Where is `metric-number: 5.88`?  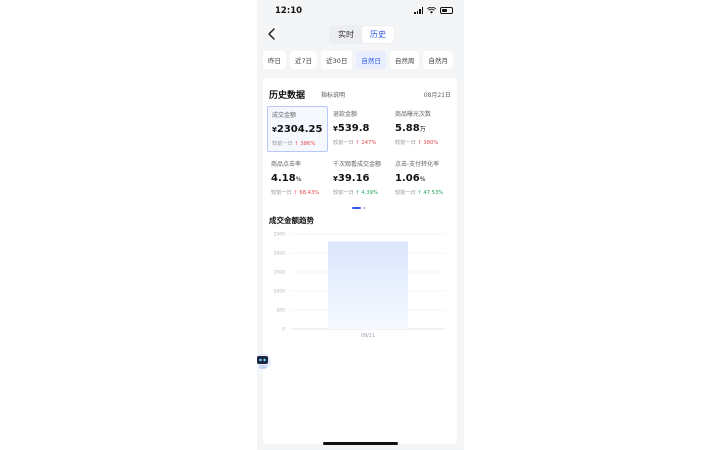
metric-number: 5.88 is located at coordinates (407, 128).